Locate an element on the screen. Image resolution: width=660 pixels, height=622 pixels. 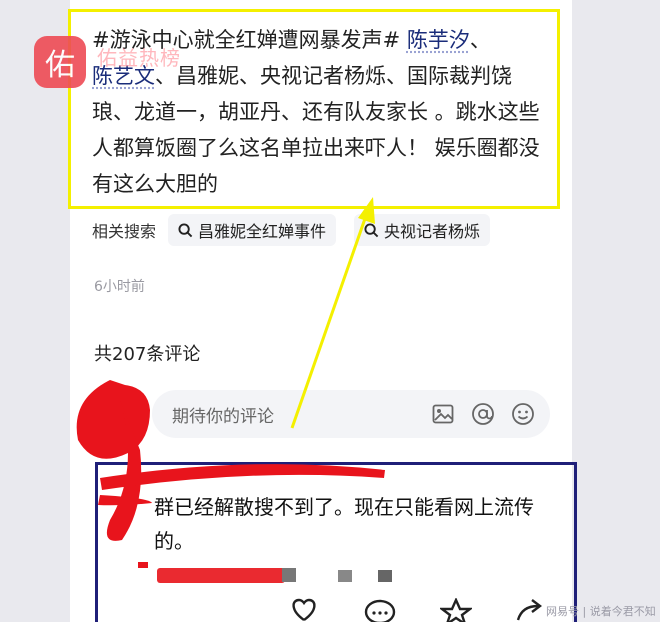
yellow-arrow-annotation is located at coordinates (332, 313).